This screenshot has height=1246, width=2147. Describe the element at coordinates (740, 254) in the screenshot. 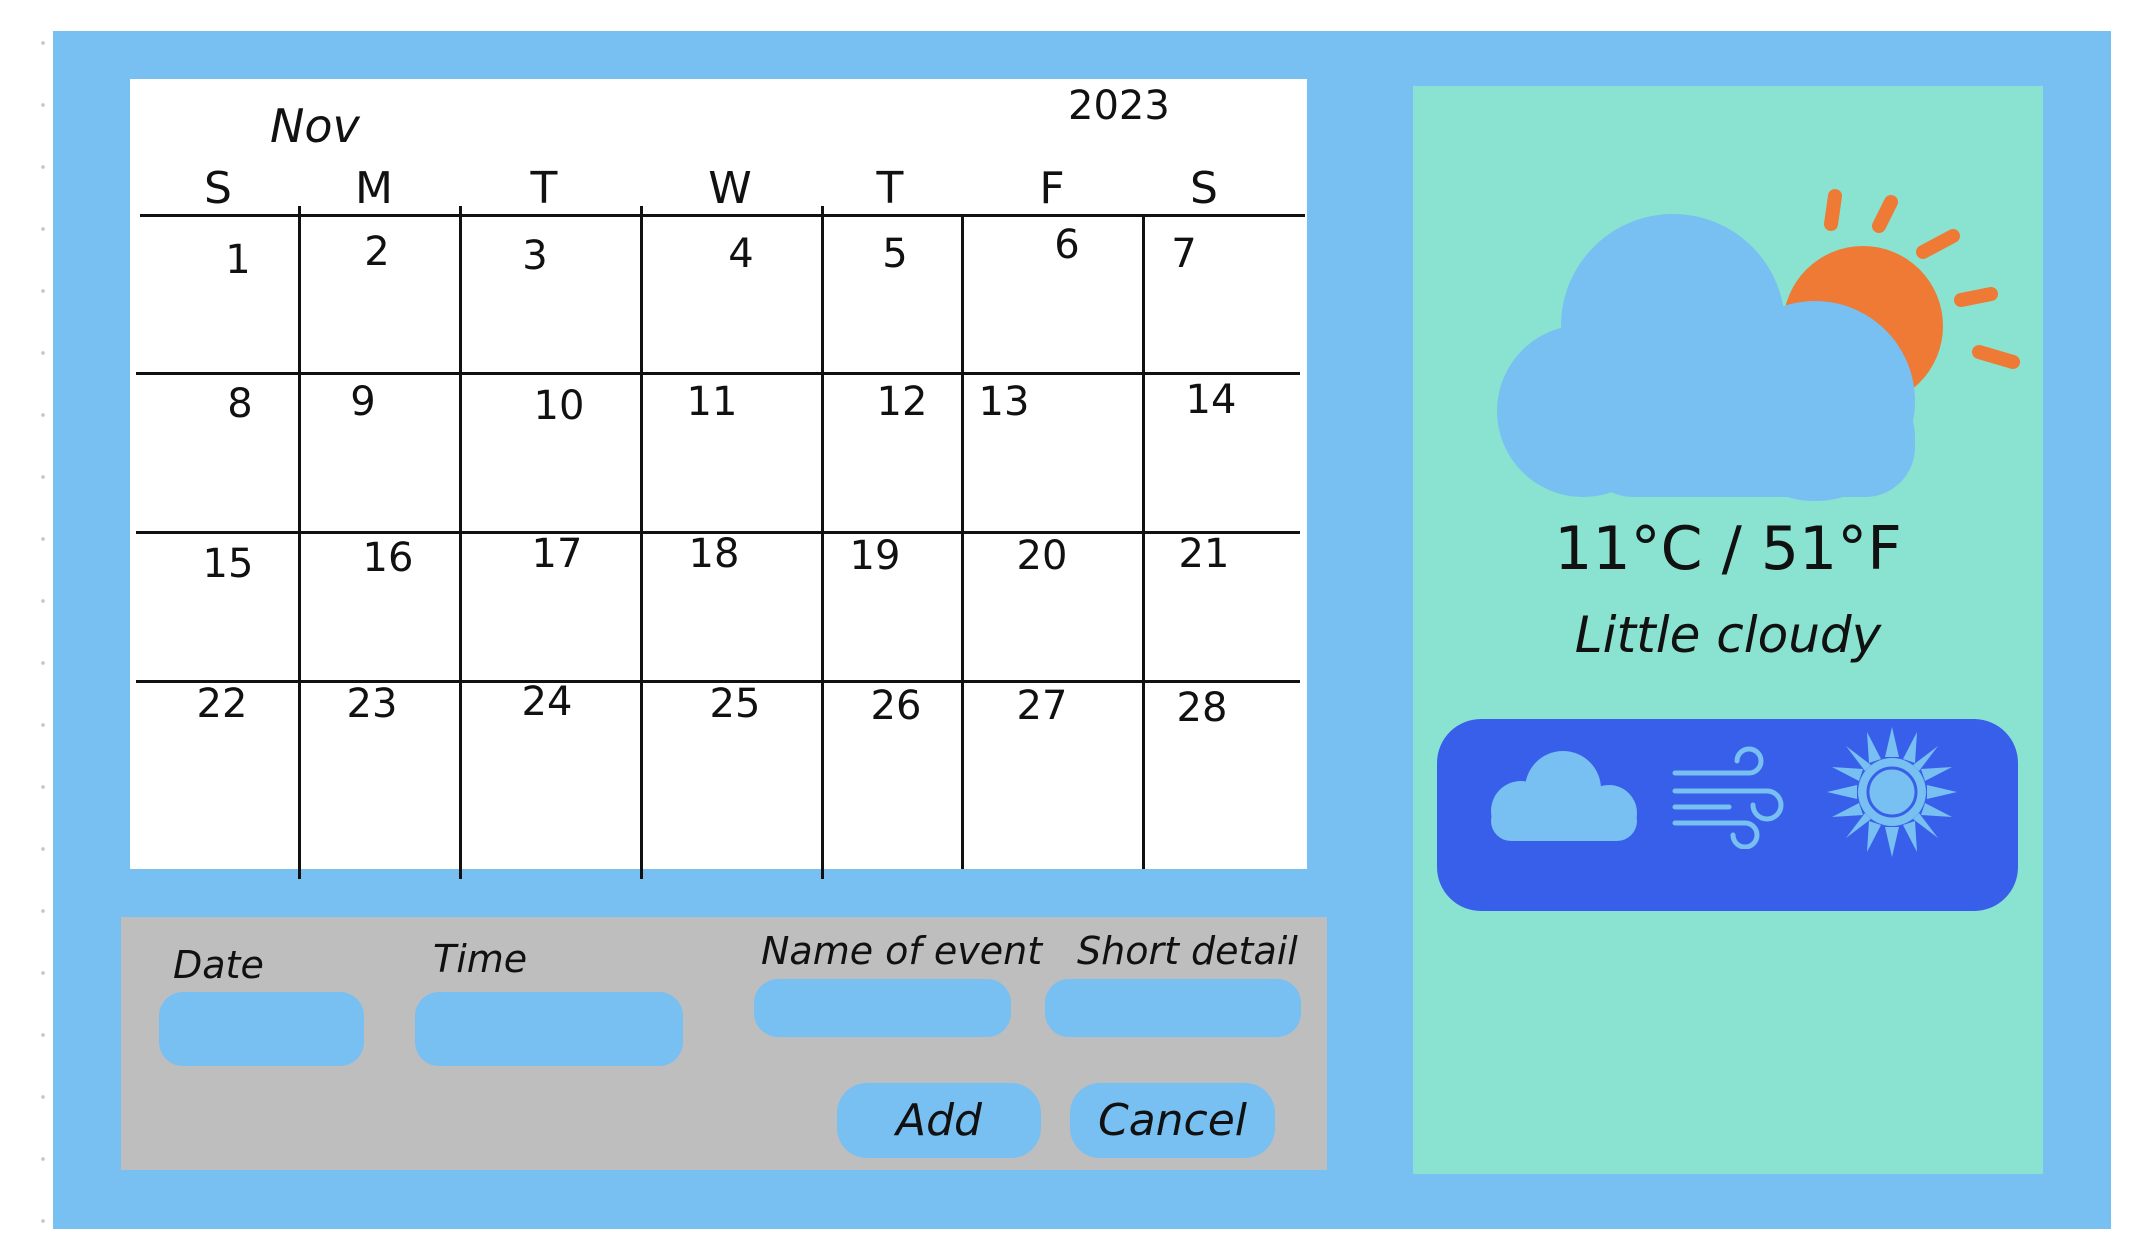

I see `calendar-day: 4` at that location.